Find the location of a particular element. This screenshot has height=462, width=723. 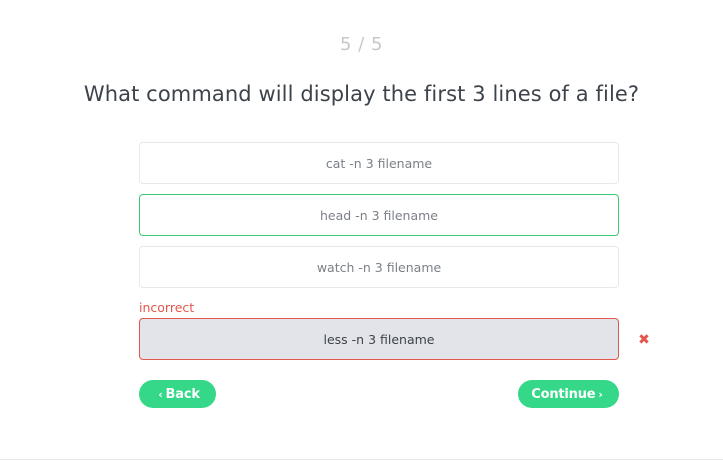

continue-button: Continue › is located at coordinates (568, 394).